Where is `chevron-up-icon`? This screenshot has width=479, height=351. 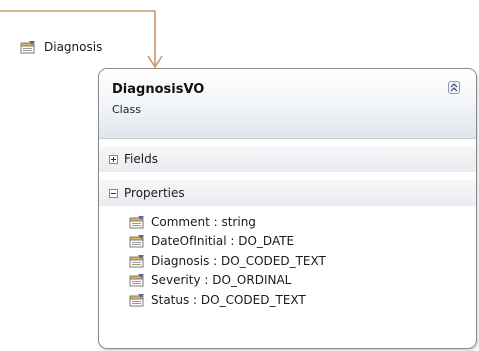 chevron-up-icon is located at coordinates (454, 87).